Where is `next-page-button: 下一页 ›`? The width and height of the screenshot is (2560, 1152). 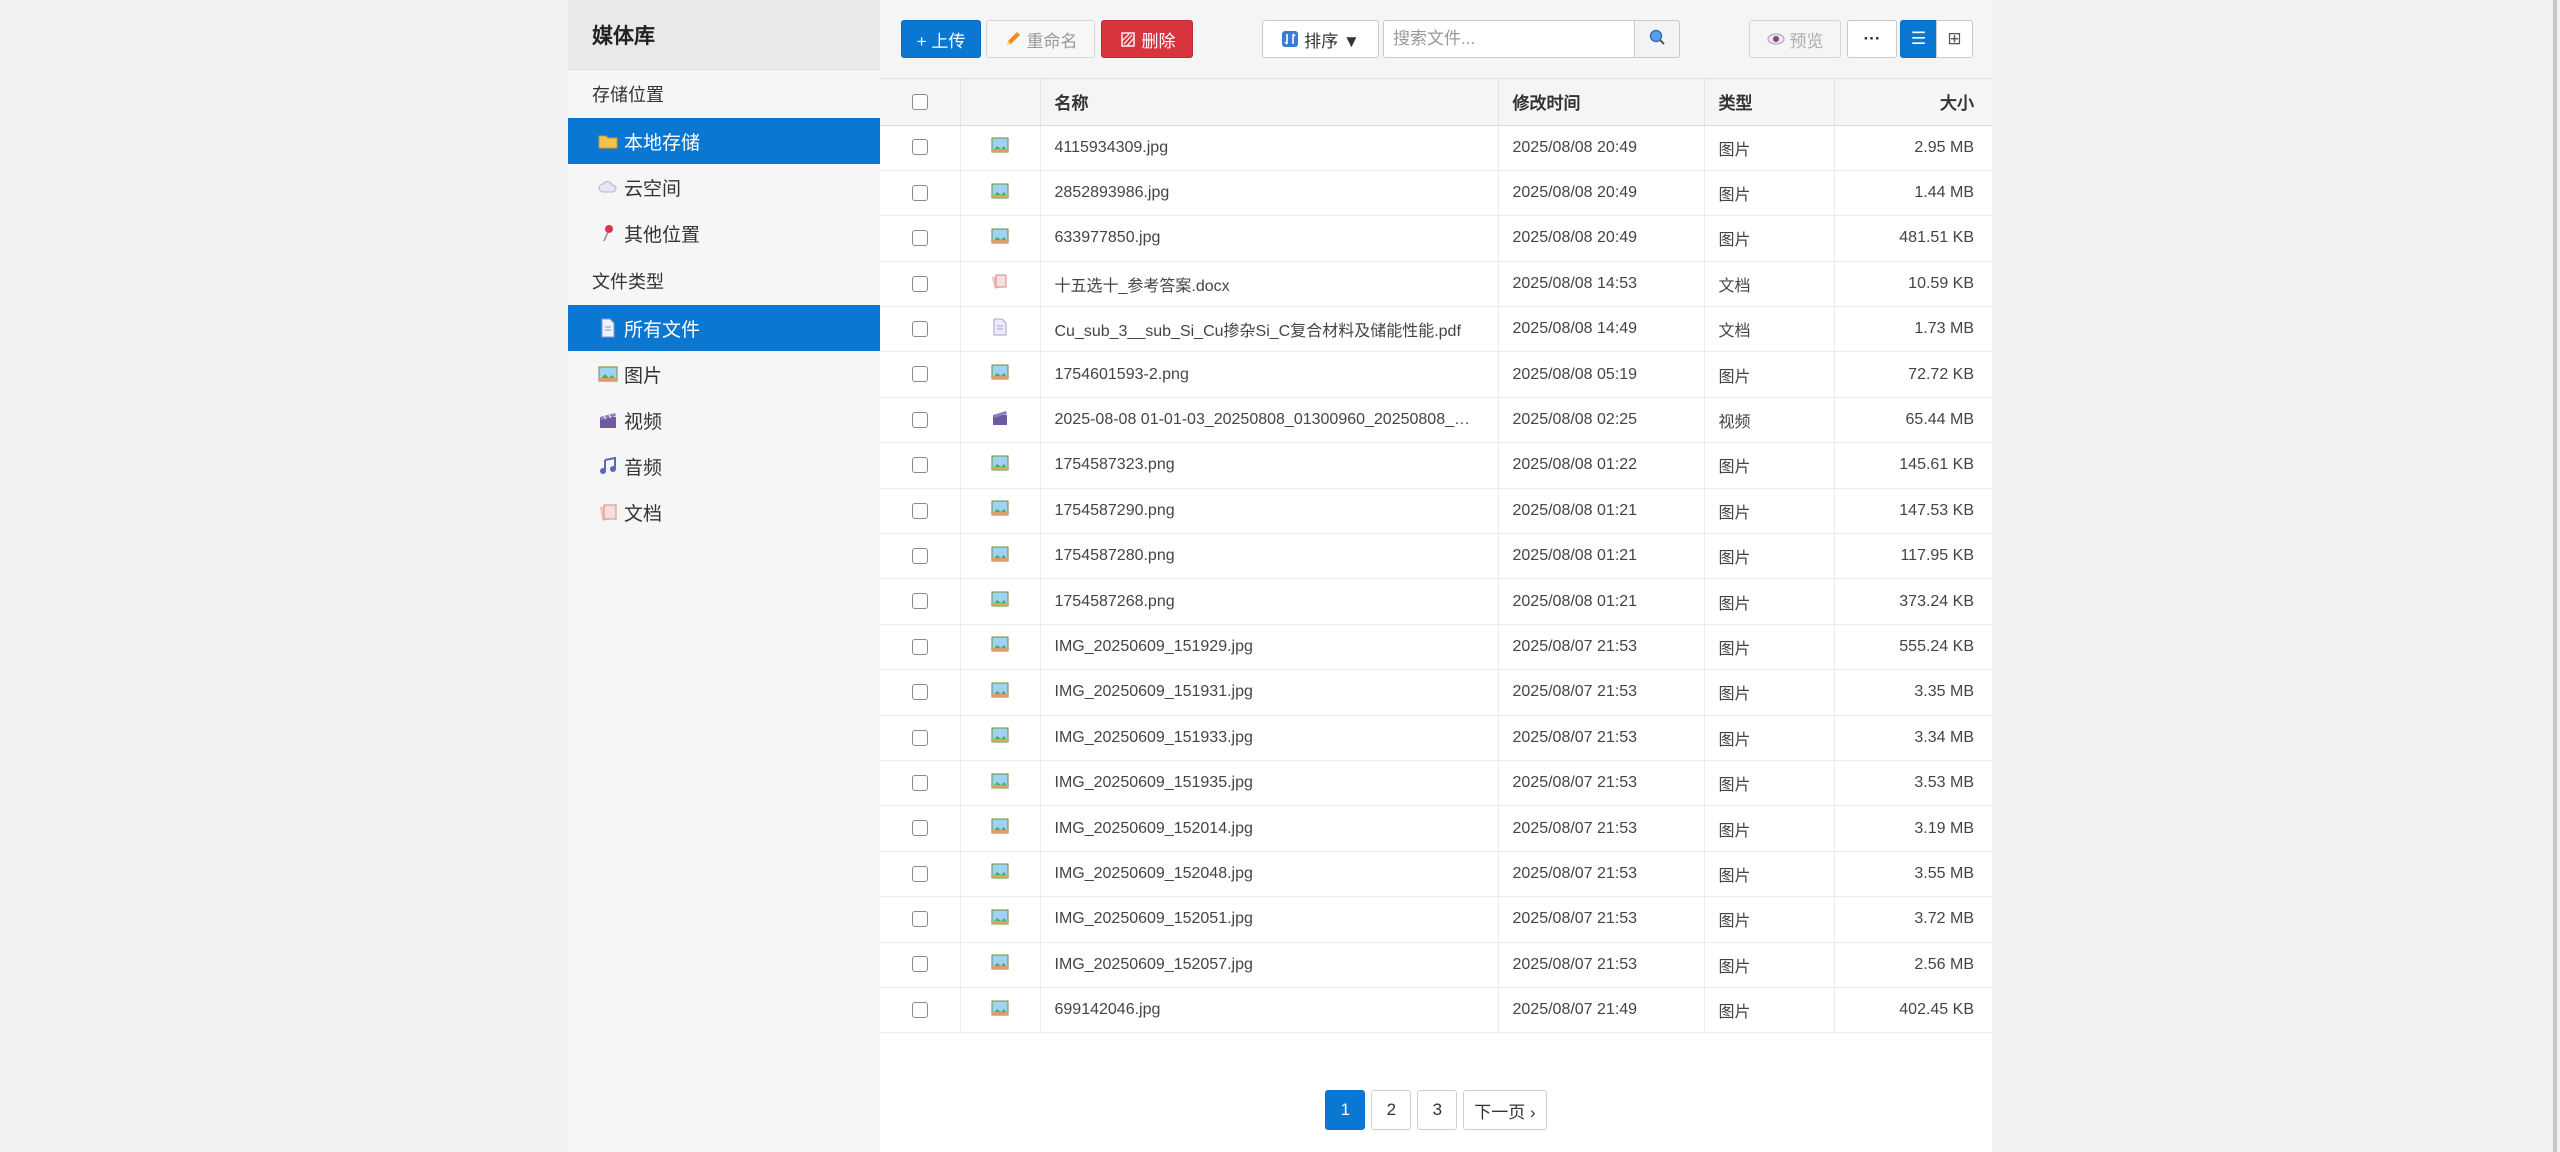 next-page-button: 下一页 › is located at coordinates (1505, 1110).